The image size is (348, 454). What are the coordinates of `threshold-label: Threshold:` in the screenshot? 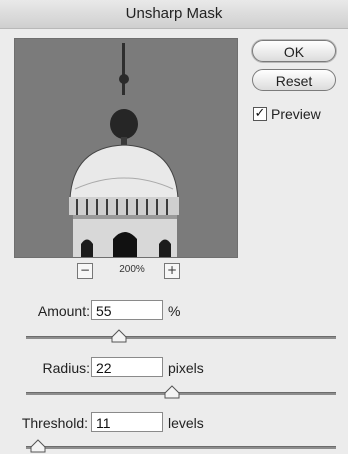 It's located at (54, 423).